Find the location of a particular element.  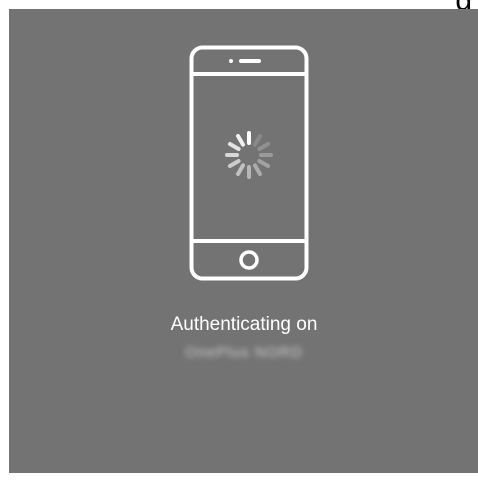

device-name: OnePlus NORD is located at coordinates (244, 352).